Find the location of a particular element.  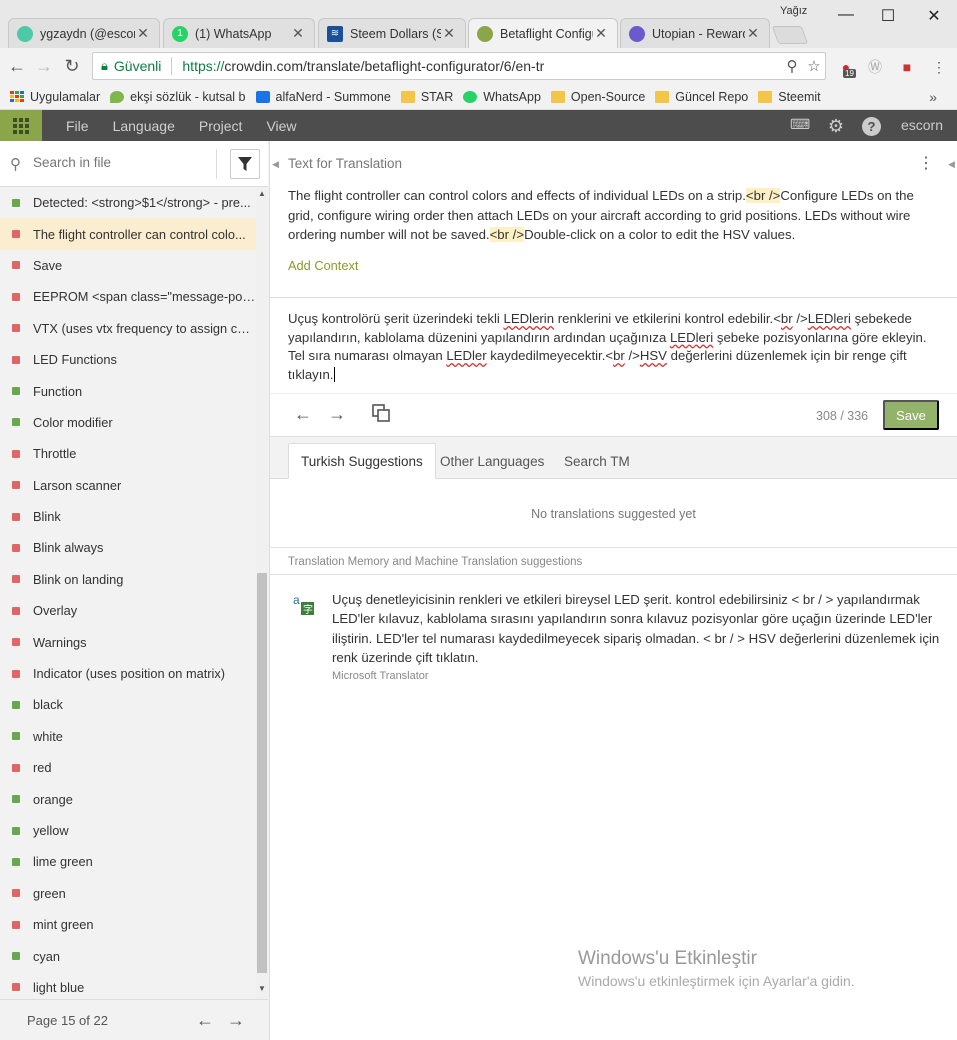

string-list-item: yellow is located at coordinates (128, 830).